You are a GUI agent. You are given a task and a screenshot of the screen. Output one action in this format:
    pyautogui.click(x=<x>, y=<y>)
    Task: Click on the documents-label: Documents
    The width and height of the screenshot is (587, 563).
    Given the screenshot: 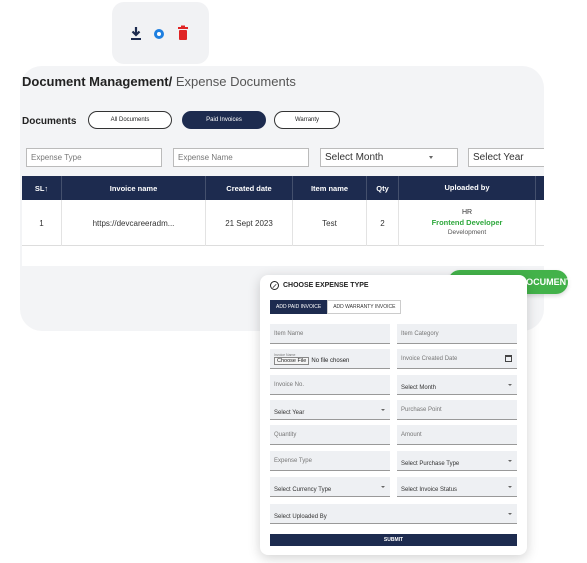 What is the action you would take?
    pyautogui.click(x=49, y=121)
    